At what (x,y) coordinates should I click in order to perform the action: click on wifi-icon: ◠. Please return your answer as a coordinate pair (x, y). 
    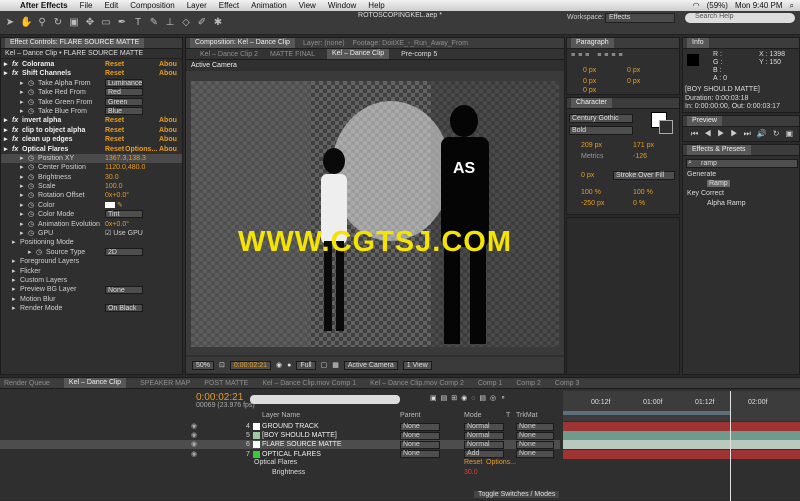
    Looking at the image, I should click on (696, 5).